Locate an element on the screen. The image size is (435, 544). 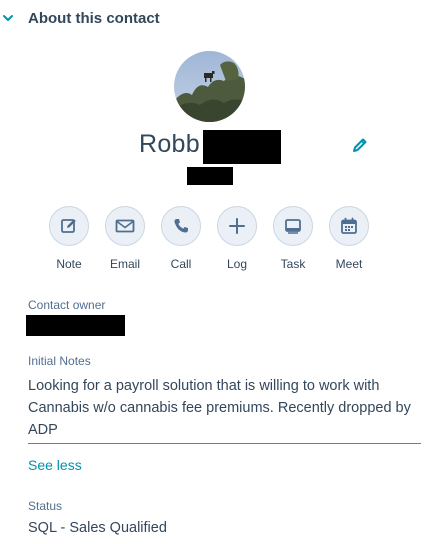
phone-icon is located at coordinates (181, 226).